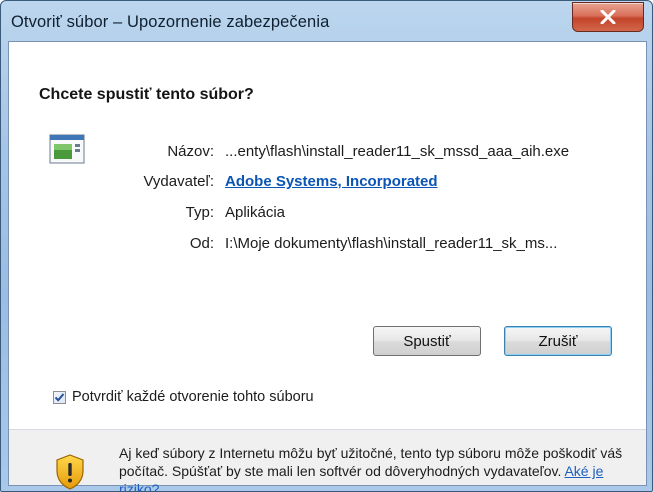 The height and width of the screenshot is (492, 653). I want to click on dialog-question: Chcete spustiť tento súbor?, so click(146, 94).